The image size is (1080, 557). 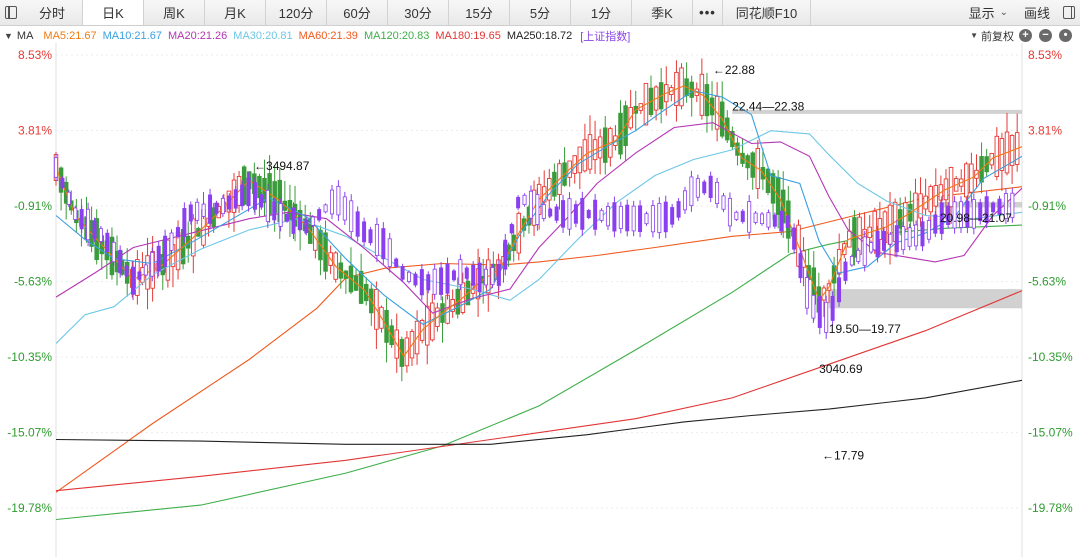 I want to click on tab-12: 同花顺F10, so click(x=767, y=12).